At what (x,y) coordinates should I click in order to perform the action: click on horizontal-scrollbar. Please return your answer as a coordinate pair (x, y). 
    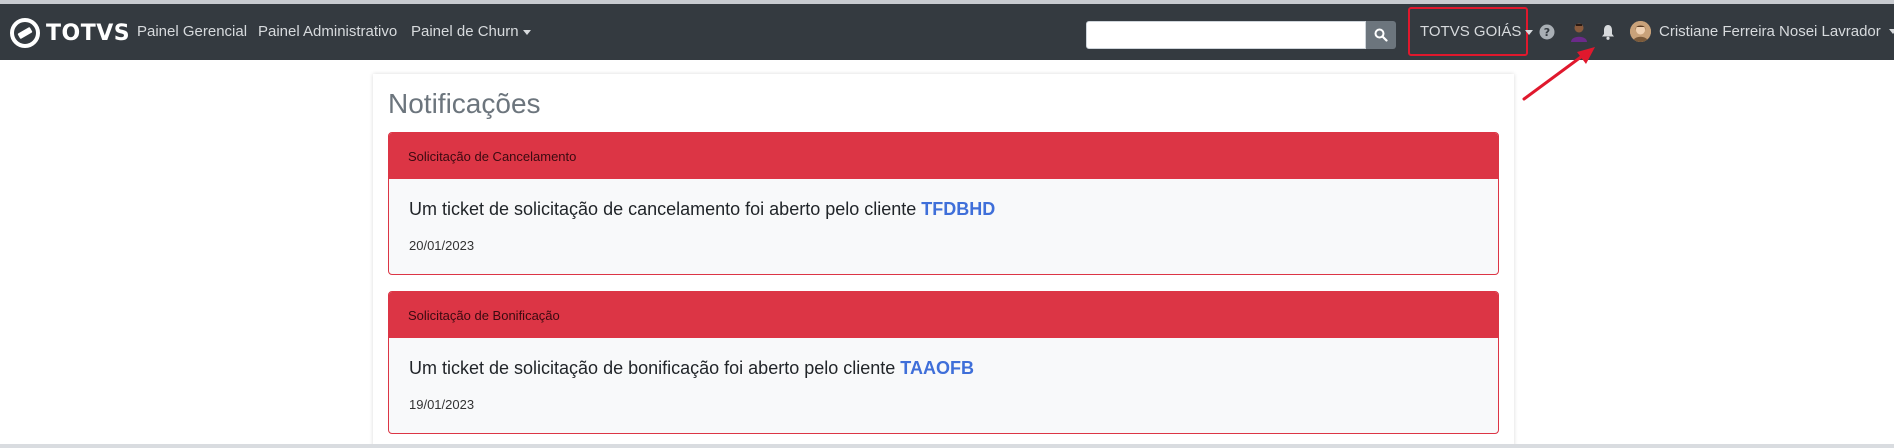
    Looking at the image, I should click on (947, 446).